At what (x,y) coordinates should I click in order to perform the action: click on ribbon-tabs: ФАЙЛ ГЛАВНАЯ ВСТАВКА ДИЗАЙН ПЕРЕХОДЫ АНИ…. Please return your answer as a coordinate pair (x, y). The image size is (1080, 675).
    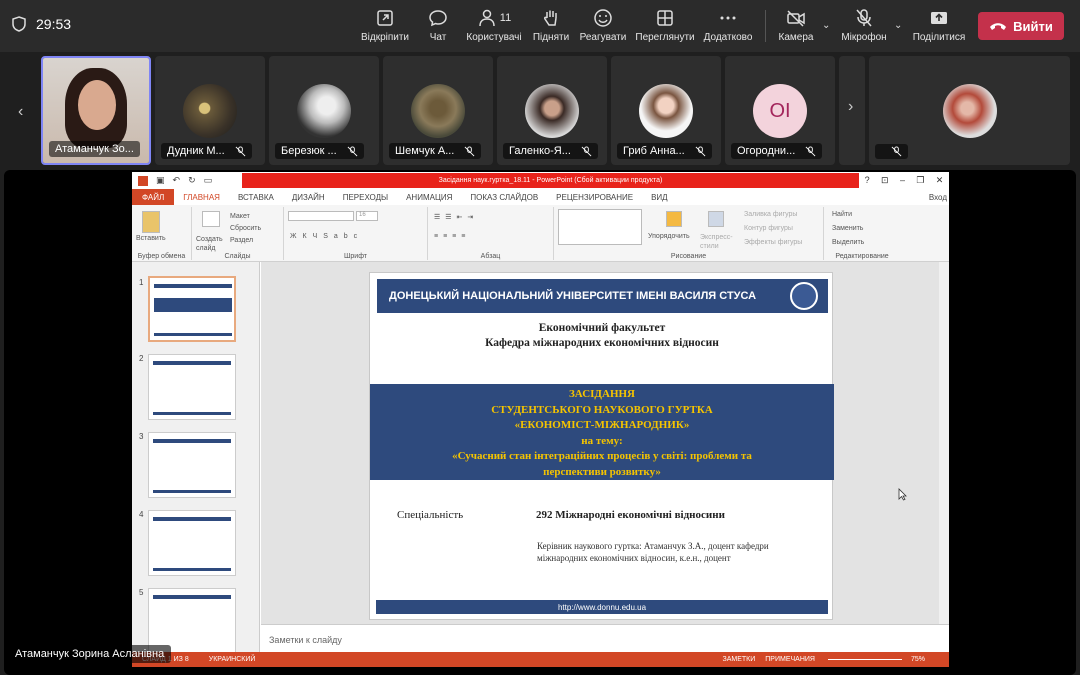
    Looking at the image, I should click on (540, 197).